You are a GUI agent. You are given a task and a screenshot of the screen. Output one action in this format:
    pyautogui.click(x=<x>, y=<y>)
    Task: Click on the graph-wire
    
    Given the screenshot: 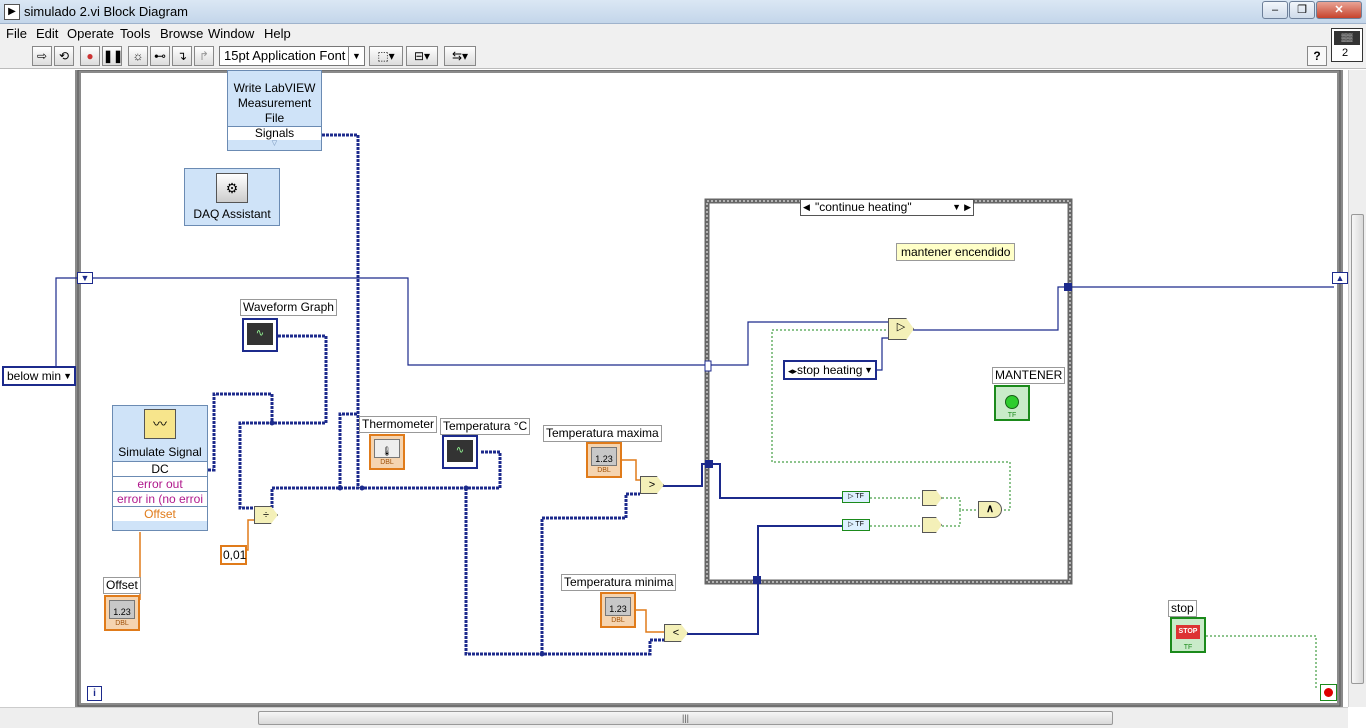 What is the action you would take?
    pyautogui.click(x=283, y=422)
    